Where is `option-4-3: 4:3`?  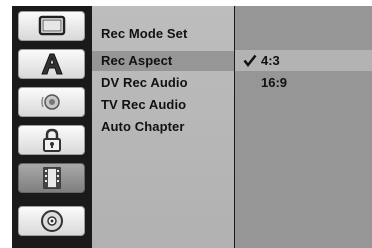
option-4-3: 4:3 is located at coordinates (303, 60).